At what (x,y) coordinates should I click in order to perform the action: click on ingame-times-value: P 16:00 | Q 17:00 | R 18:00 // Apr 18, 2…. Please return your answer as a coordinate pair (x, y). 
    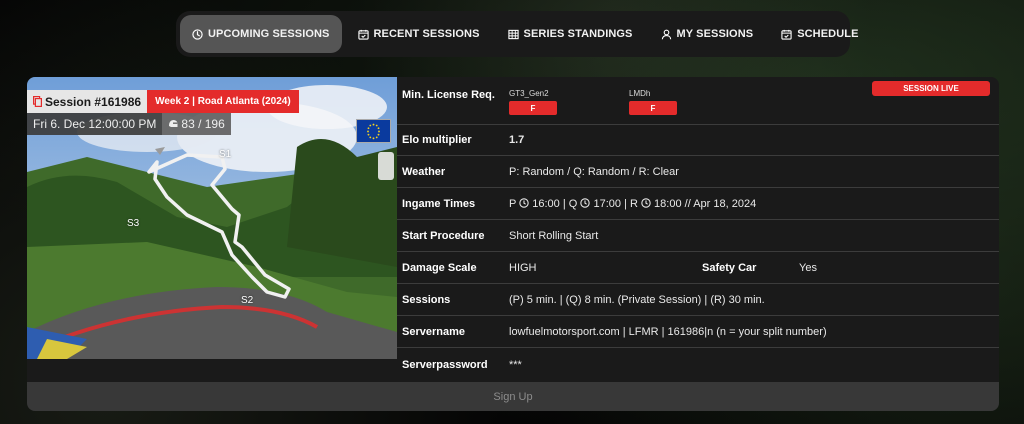
    Looking at the image, I should click on (632, 204).